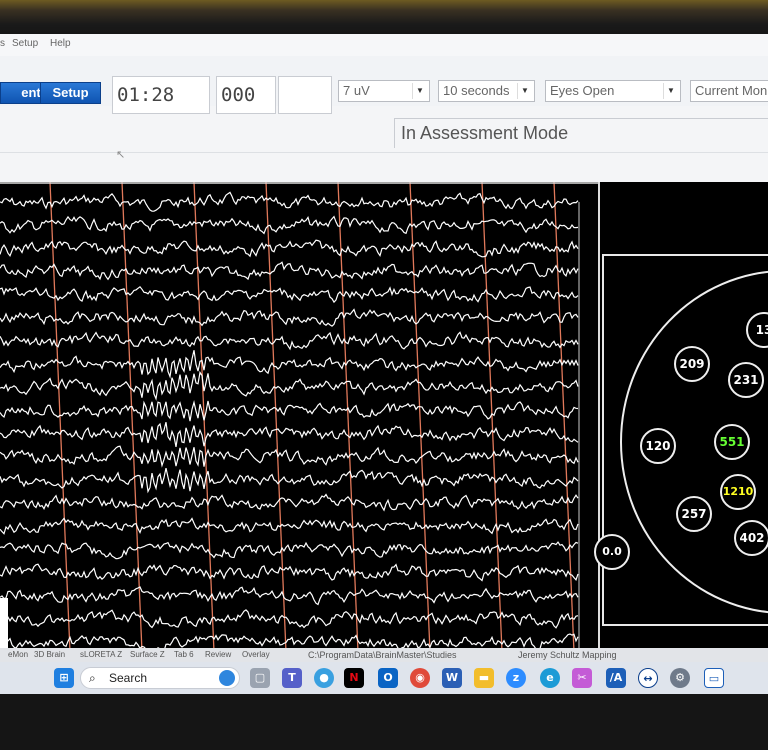 The width and height of the screenshot is (768, 750). Describe the element at coordinates (128, 678) in the screenshot. I see `search-label: Search` at that location.